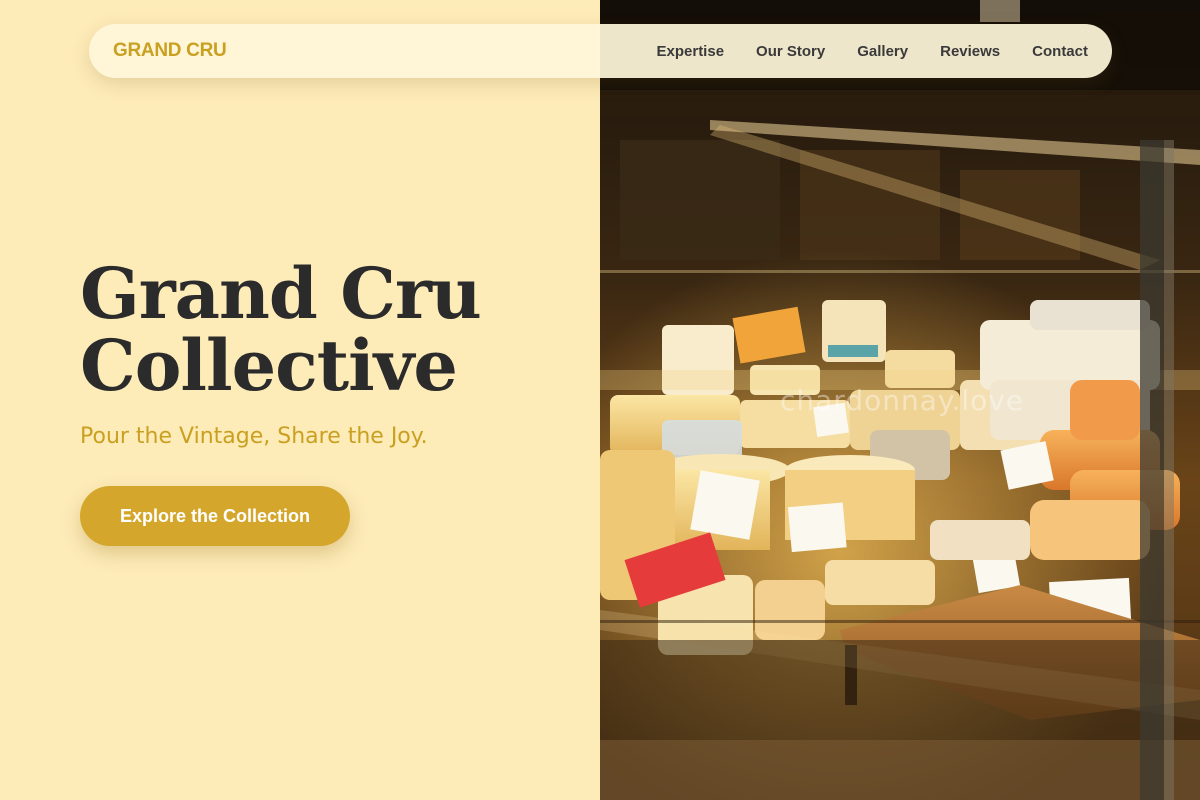 Image resolution: width=1200 pixels, height=800 pixels. What do you see at coordinates (1060, 51) in the screenshot?
I see `nav-link-contact: Contact` at bounding box center [1060, 51].